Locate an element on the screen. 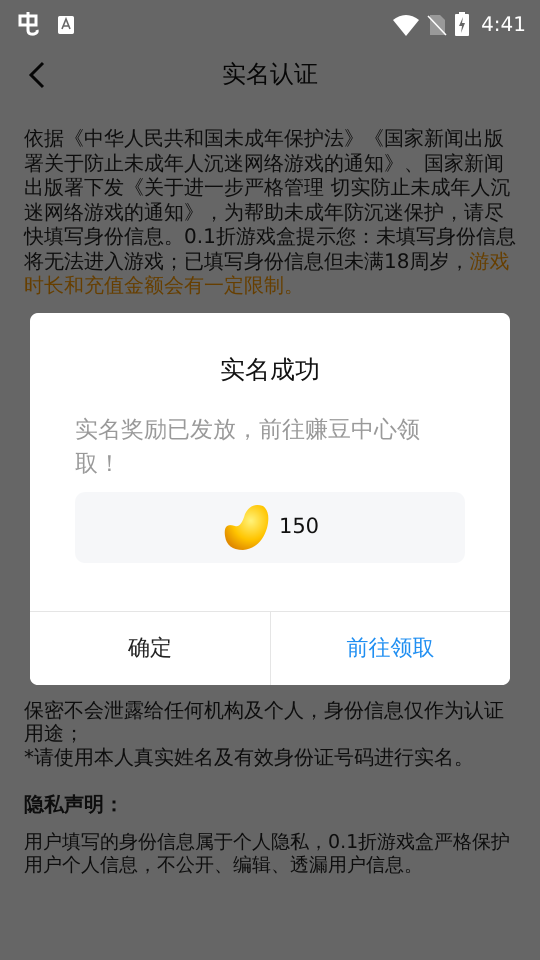 This screenshot has height=960, width=540. privacy-paragraph: 用户填写的身份信息属于个人隐私，0.1折游戏盒严格保护用户个人信息，不公开、编辑、透漏用户信息。 is located at coordinates (268, 854).